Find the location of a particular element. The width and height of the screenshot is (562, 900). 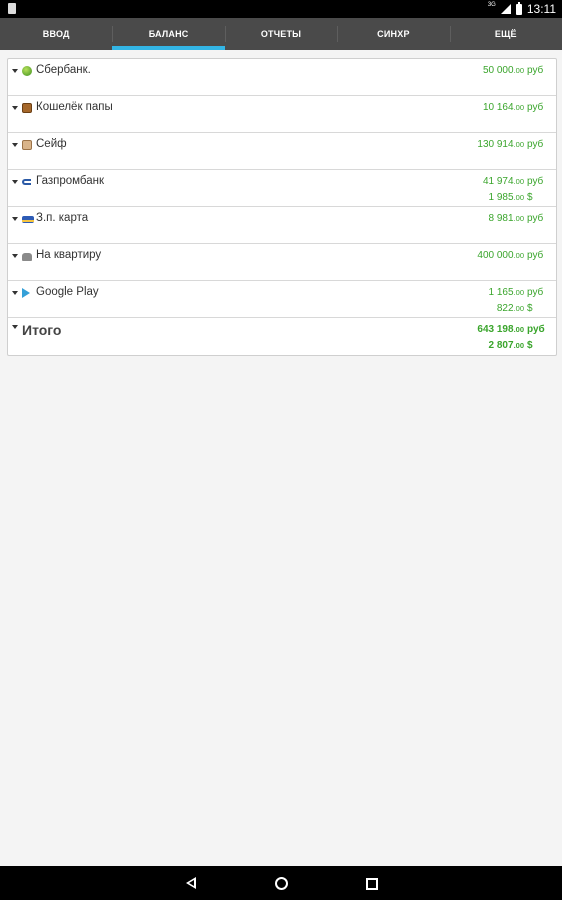

navigation-bar is located at coordinates (281, 883).